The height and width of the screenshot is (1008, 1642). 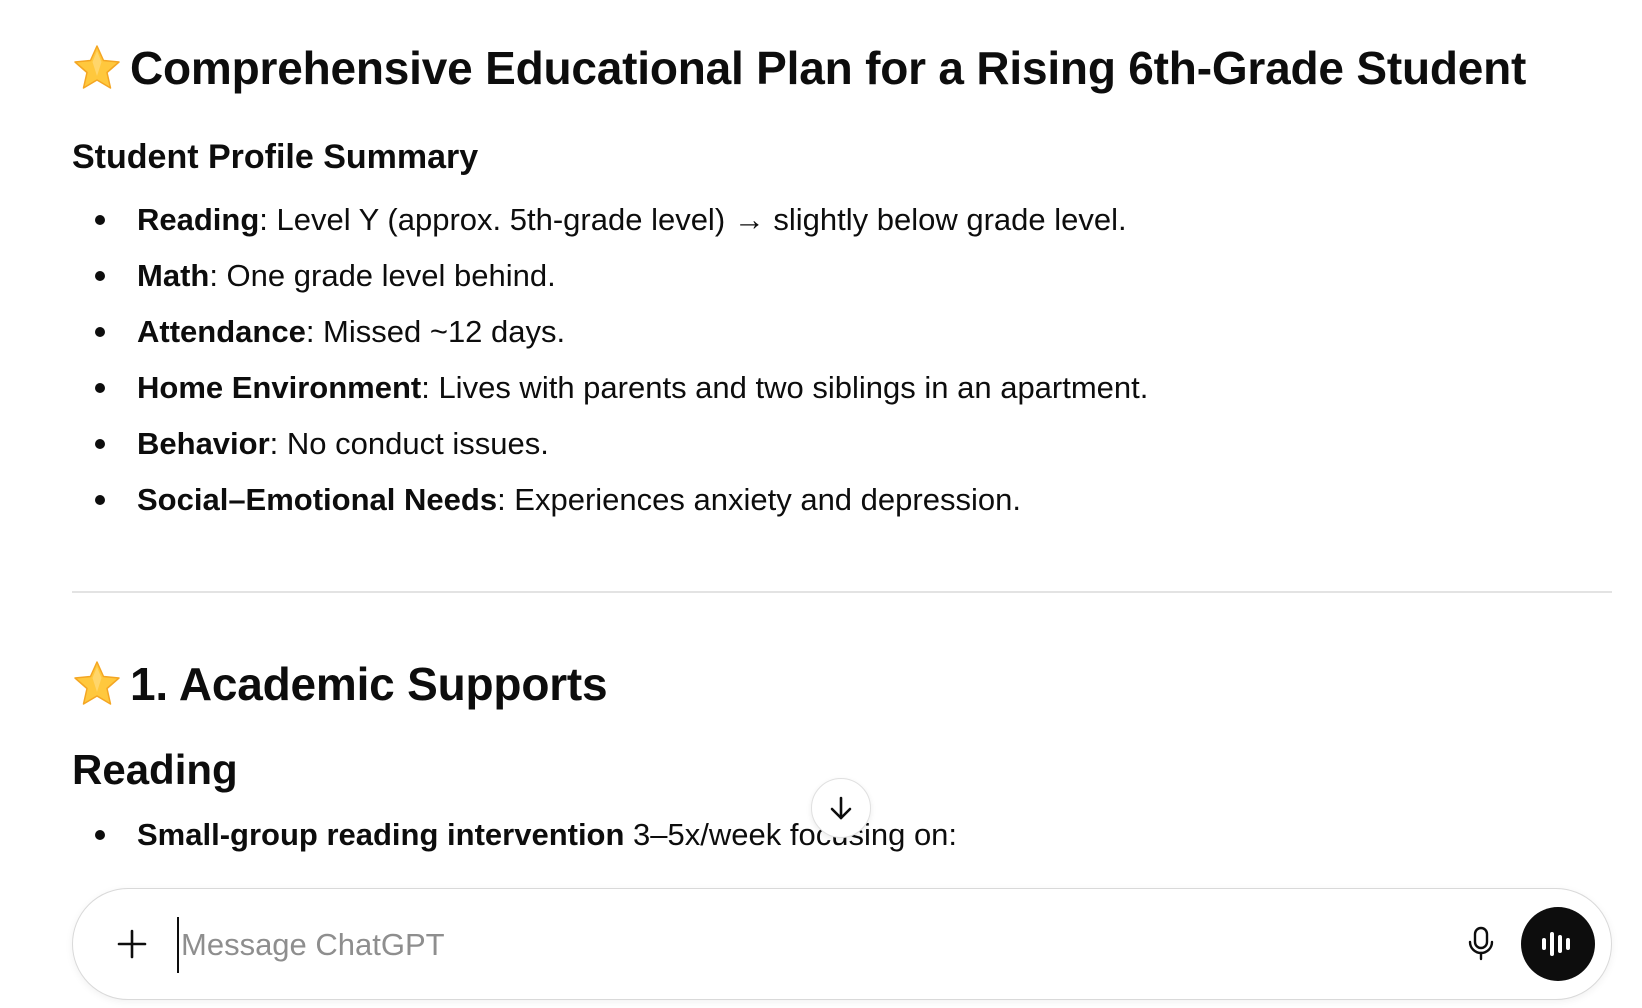 What do you see at coordinates (382, 275) in the screenshot?
I see `list-item-text: : One grade level behind.` at bounding box center [382, 275].